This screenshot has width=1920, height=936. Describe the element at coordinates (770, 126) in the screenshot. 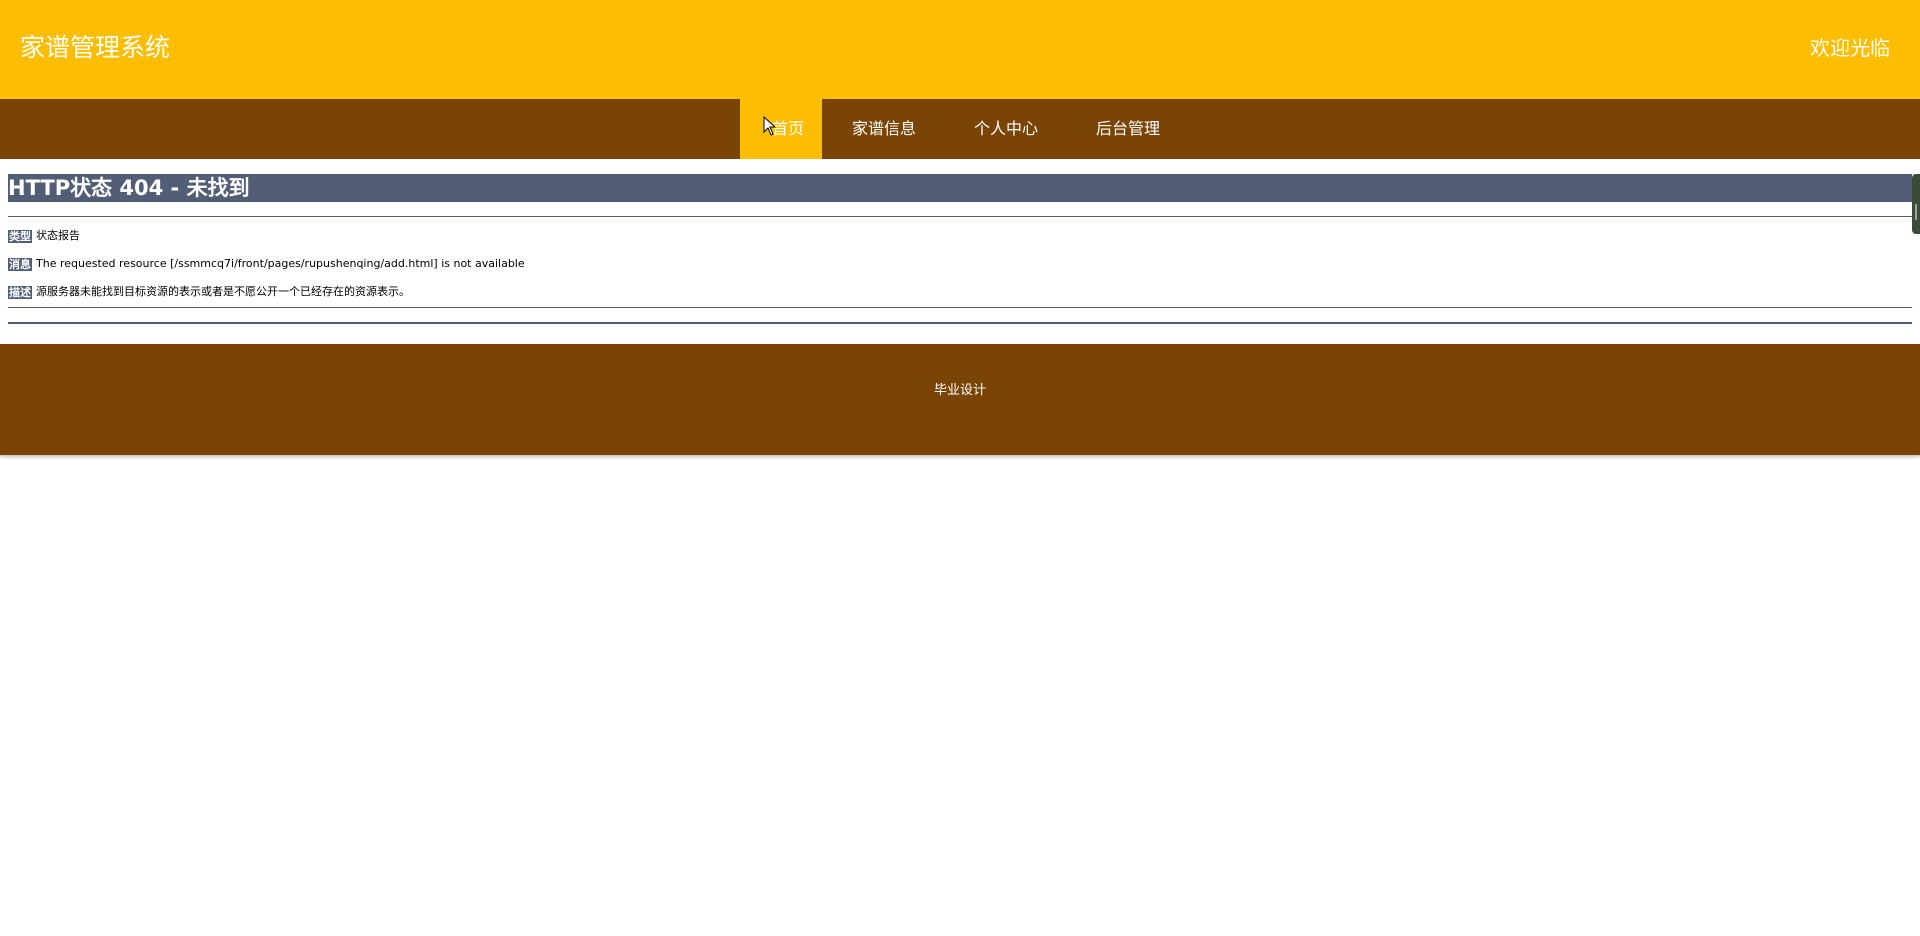

I see `mouse-pointer-icon` at that location.